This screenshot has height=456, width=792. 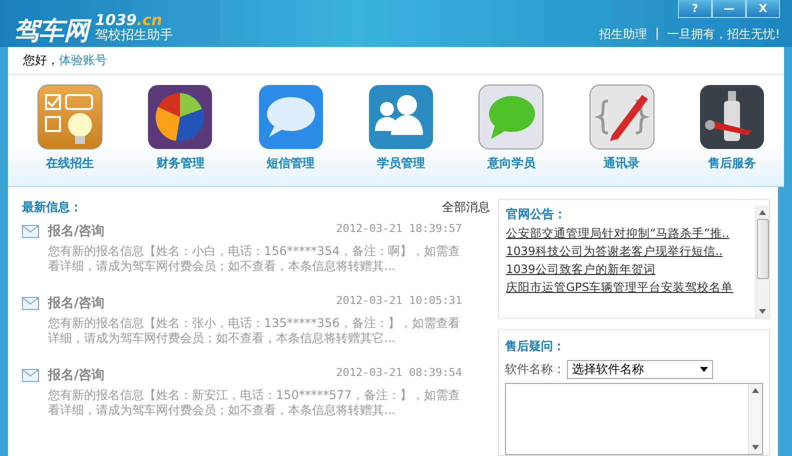 What do you see at coordinates (536, 214) in the screenshot?
I see `section-title: 官网公告：` at bounding box center [536, 214].